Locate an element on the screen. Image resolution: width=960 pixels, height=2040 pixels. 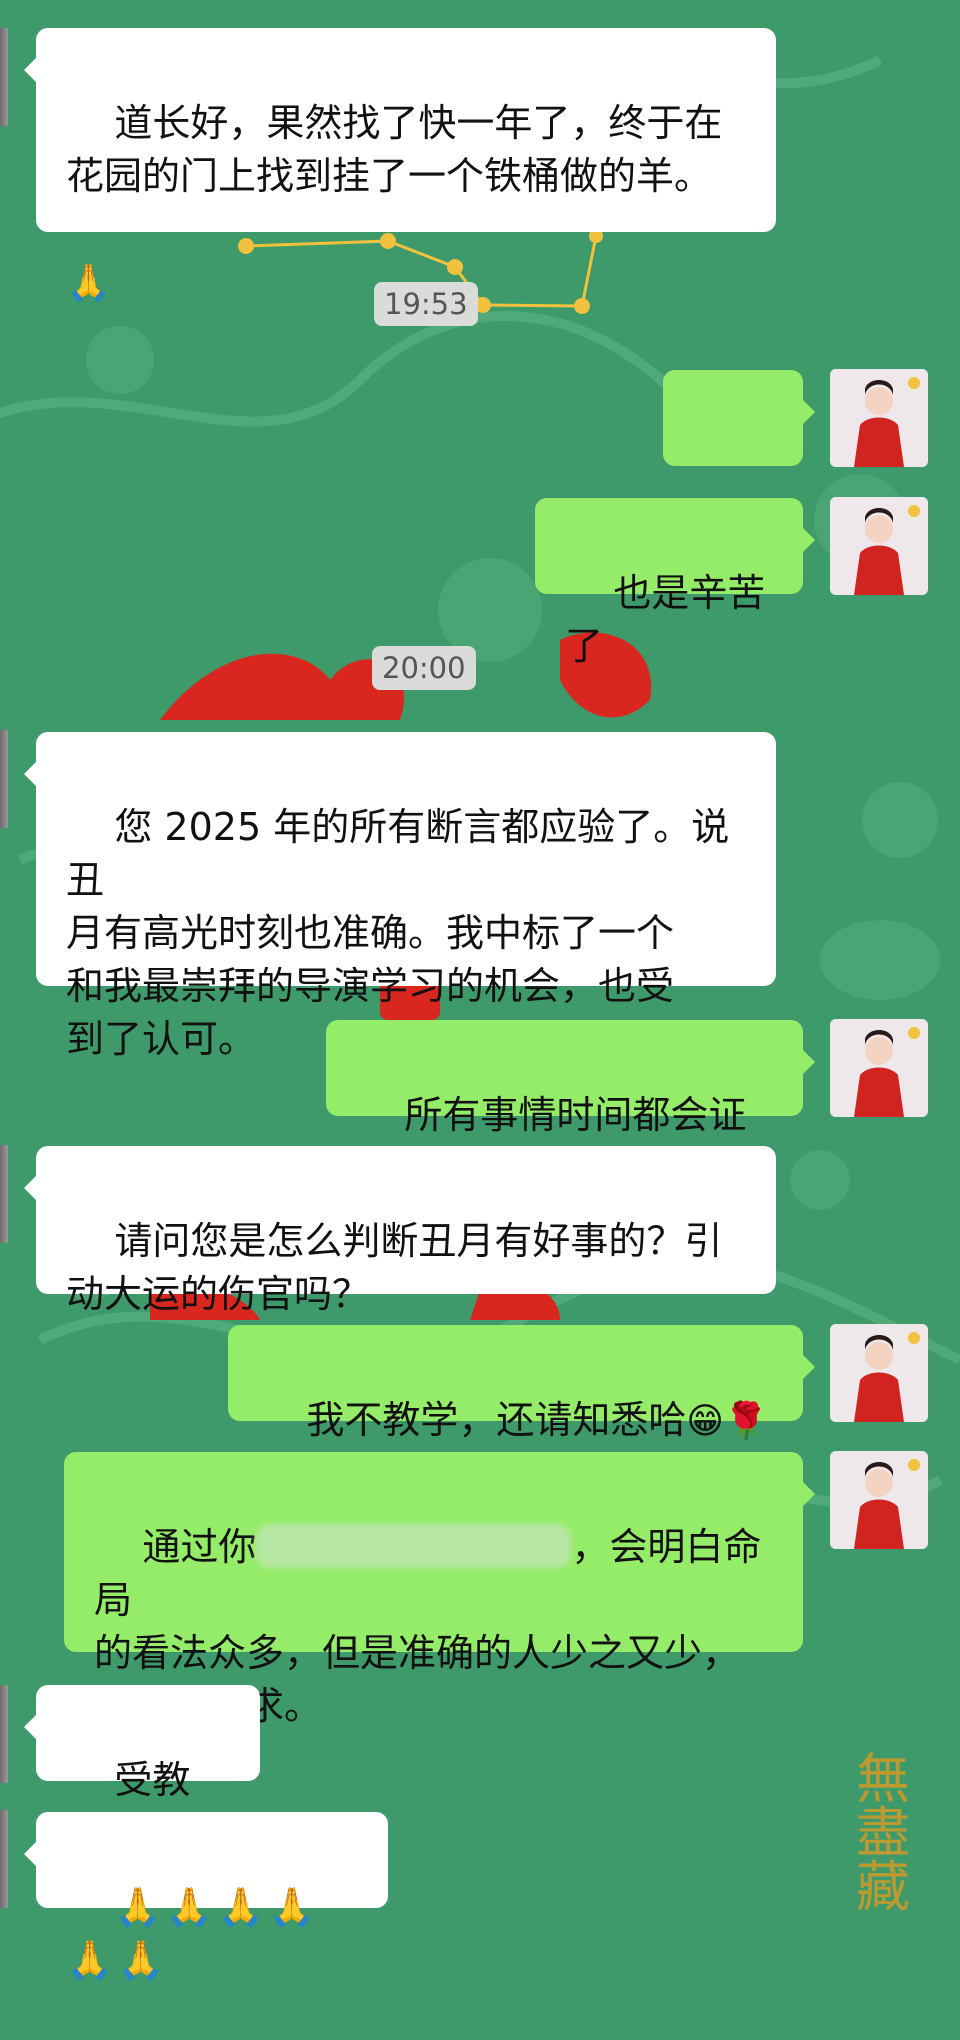
grin-rose-emoji: 😁🌹 is located at coordinates (727, 1421).